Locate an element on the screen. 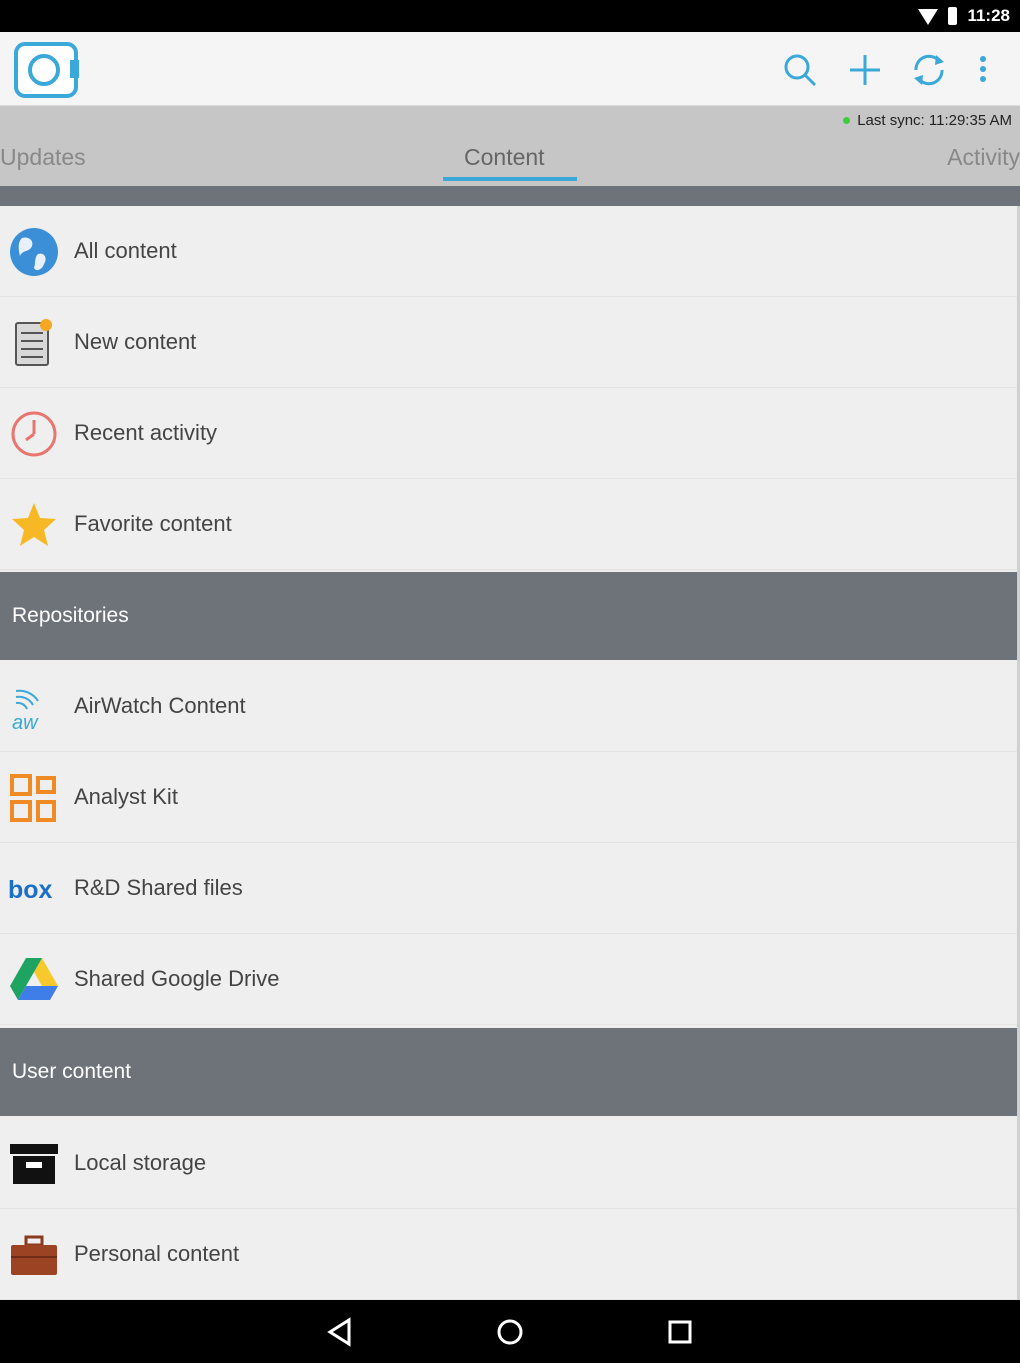  google-drive-icon is located at coordinates (34, 979).